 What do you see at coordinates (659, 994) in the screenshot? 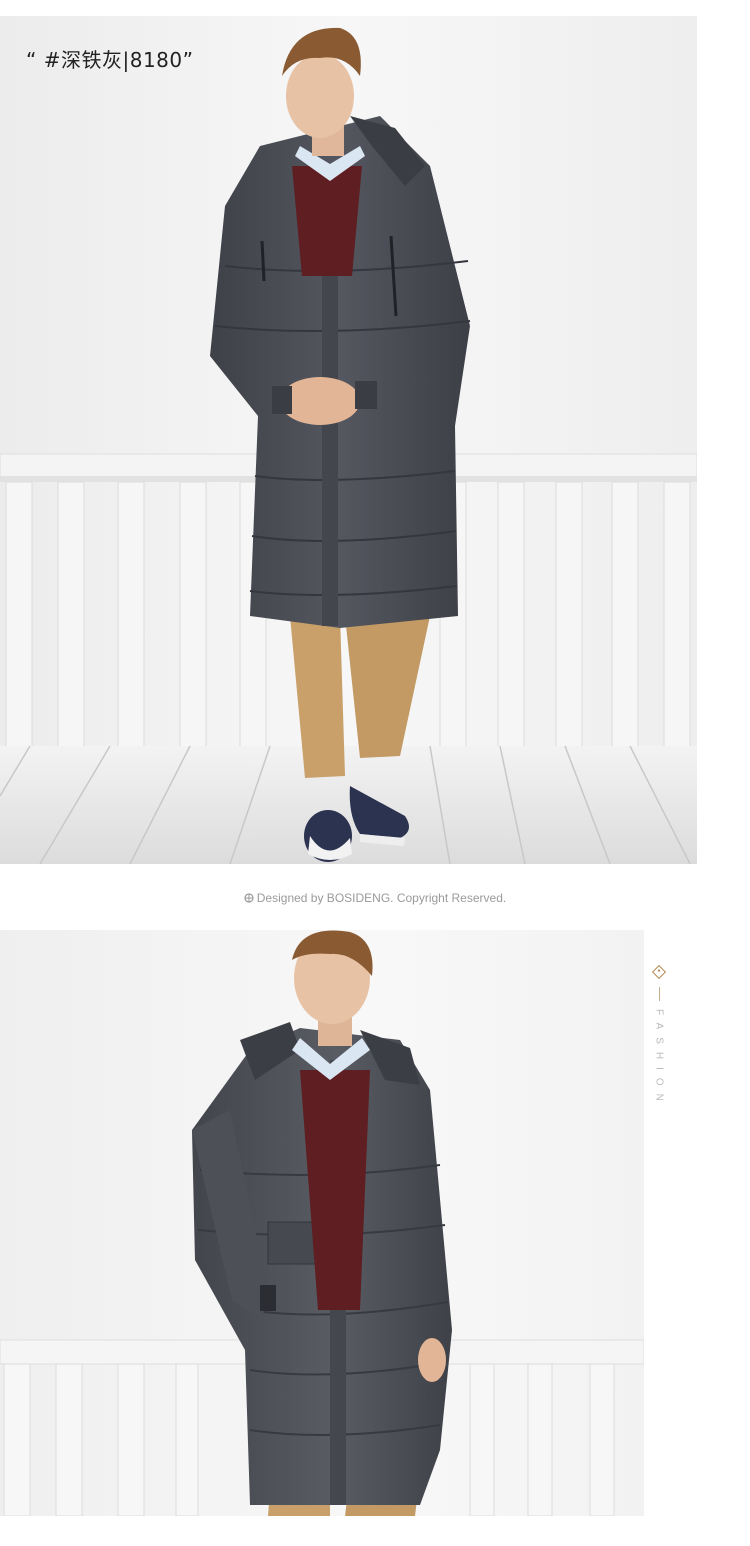
I see `tag-divider` at bounding box center [659, 994].